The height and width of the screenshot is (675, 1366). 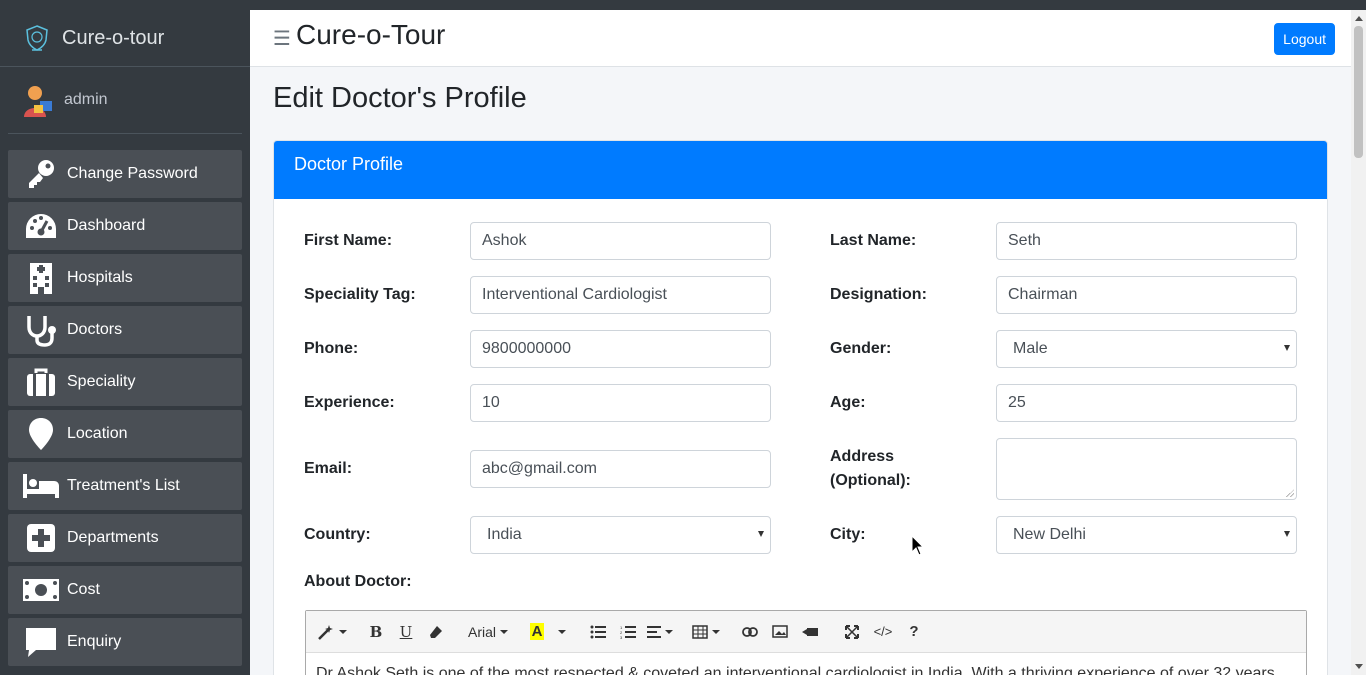 What do you see at coordinates (810, 632) in the screenshot?
I see `video-icon` at bounding box center [810, 632].